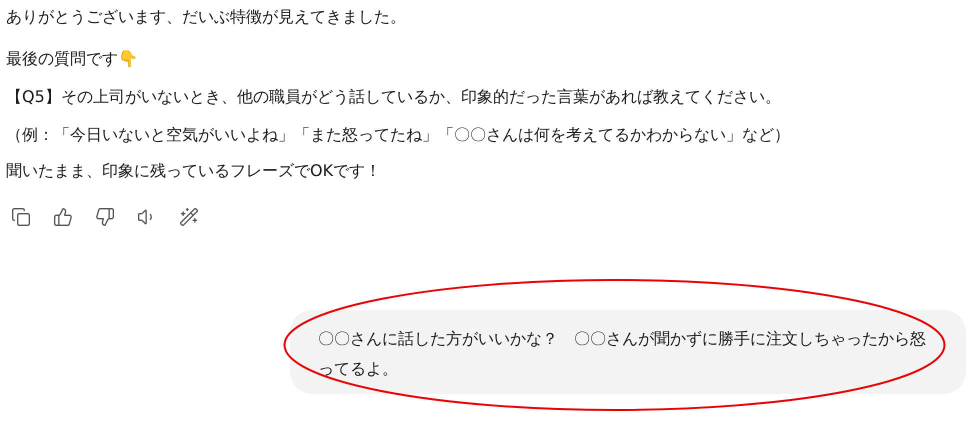 Image resolution: width=972 pixels, height=422 pixels. Describe the element at coordinates (63, 217) in the screenshot. I see `thumbs-up-button` at that location.